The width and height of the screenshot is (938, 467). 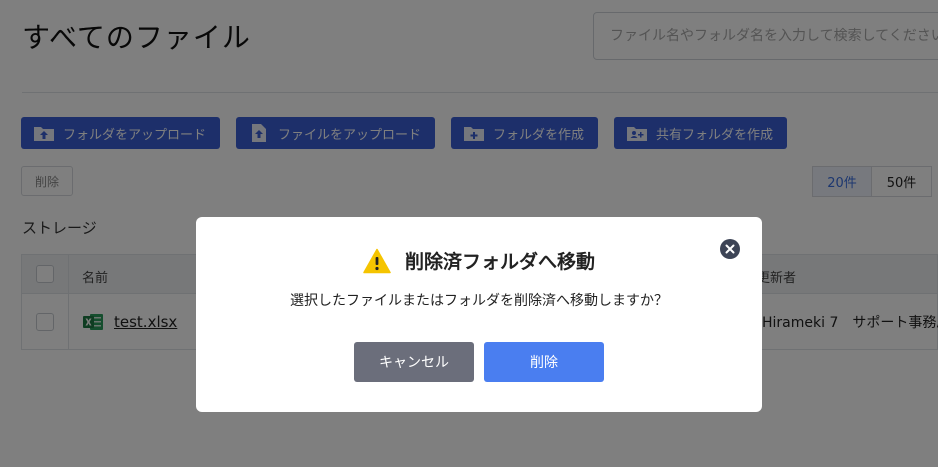 I want to click on cancel-button: キャンセル, so click(x=414, y=362).